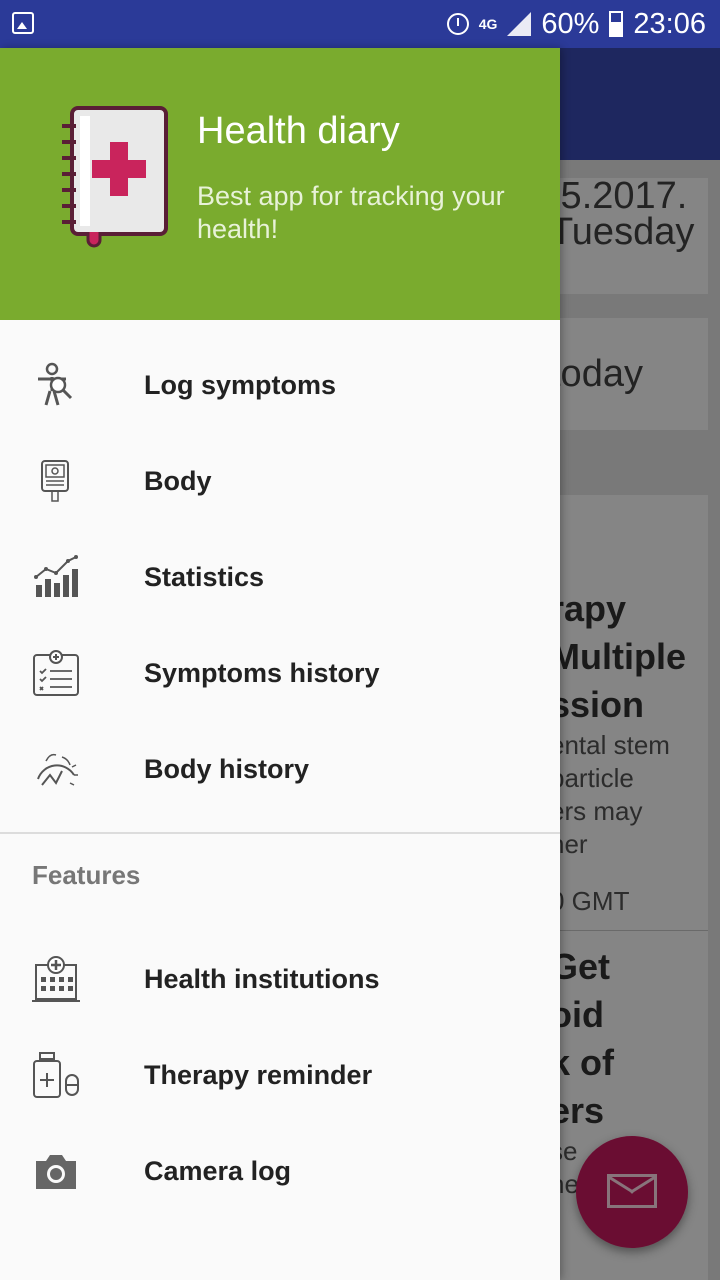 Image resolution: width=720 pixels, height=1280 pixels. I want to click on menu-item-label: Therapy reminder, so click(258, 1075).